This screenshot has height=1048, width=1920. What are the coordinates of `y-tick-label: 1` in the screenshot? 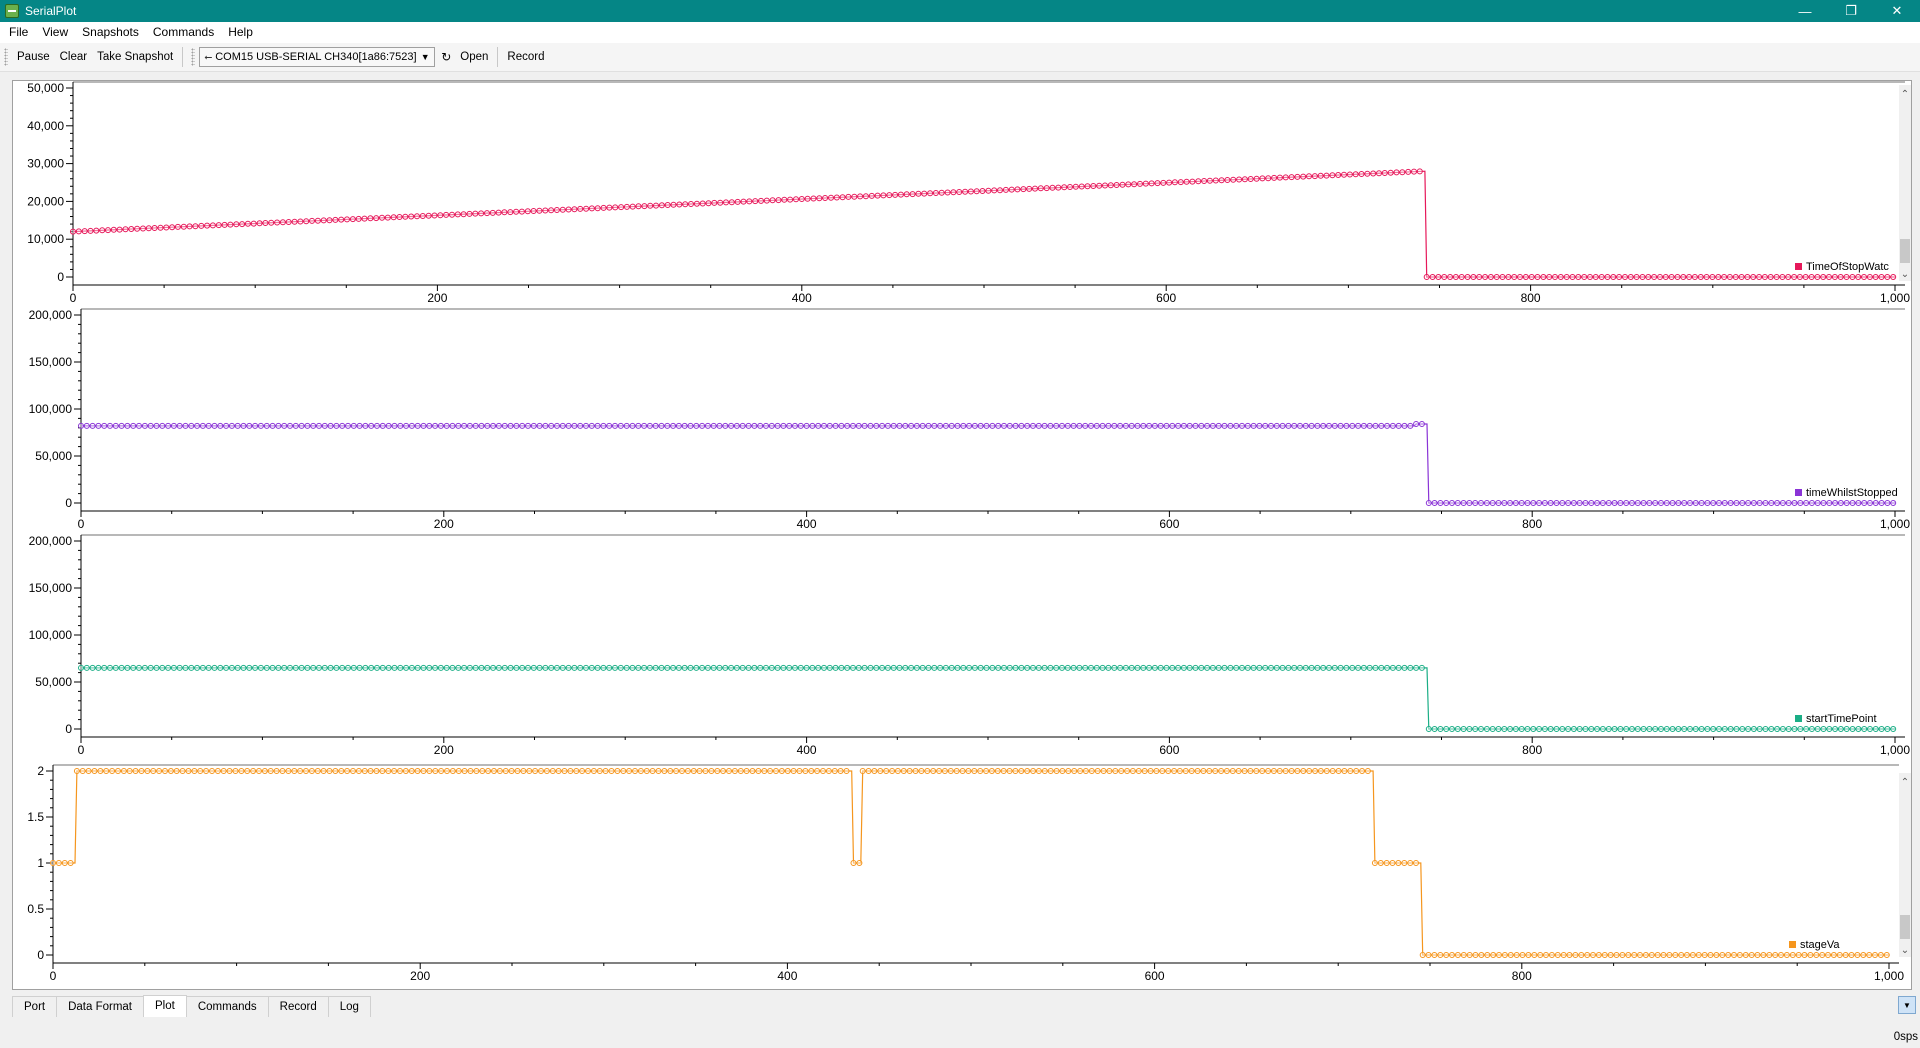 It's located at (40, 863).